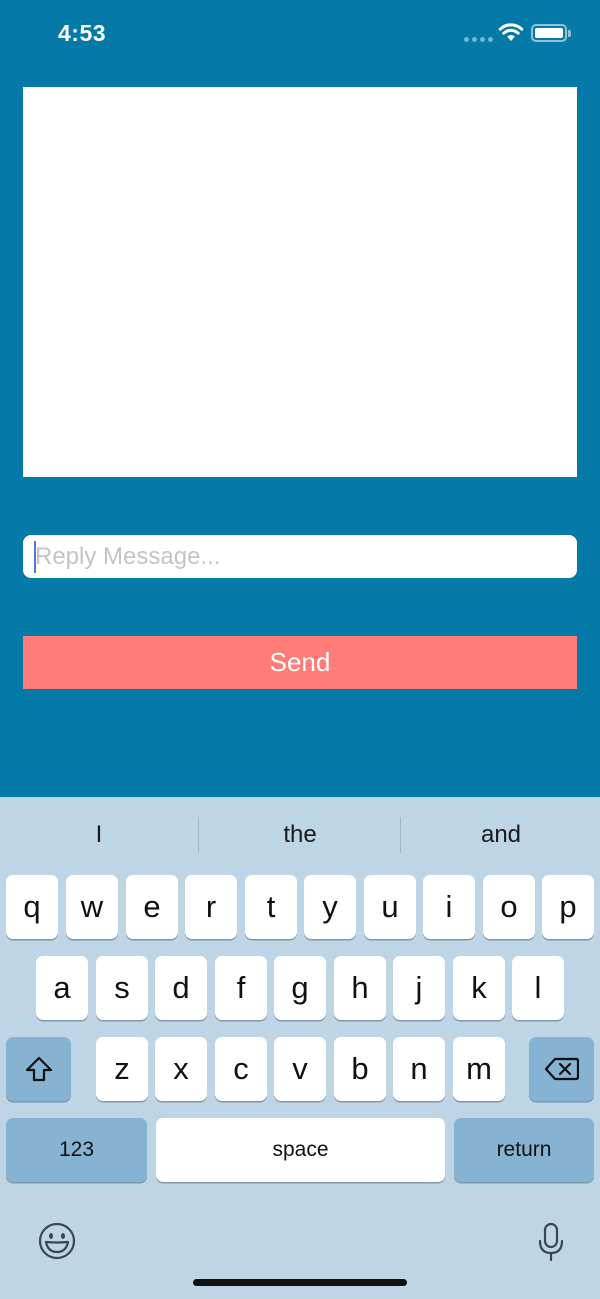  Describe the element at coordinates (551, 1242) in the screenshot. I see `microphone-icon` at that location.